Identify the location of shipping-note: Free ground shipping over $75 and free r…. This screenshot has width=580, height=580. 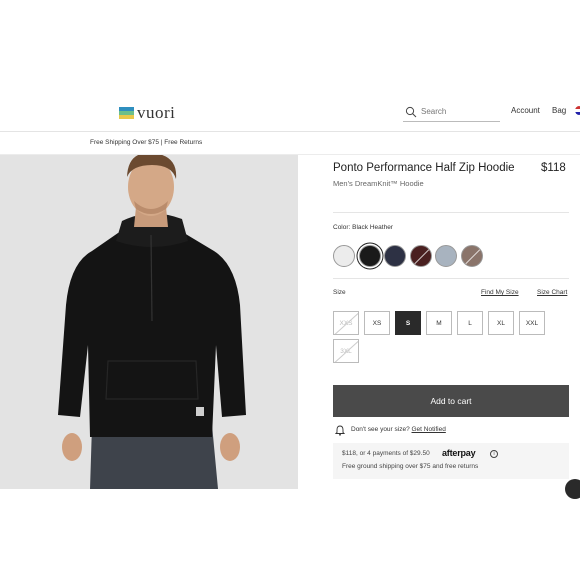
(410, 466).